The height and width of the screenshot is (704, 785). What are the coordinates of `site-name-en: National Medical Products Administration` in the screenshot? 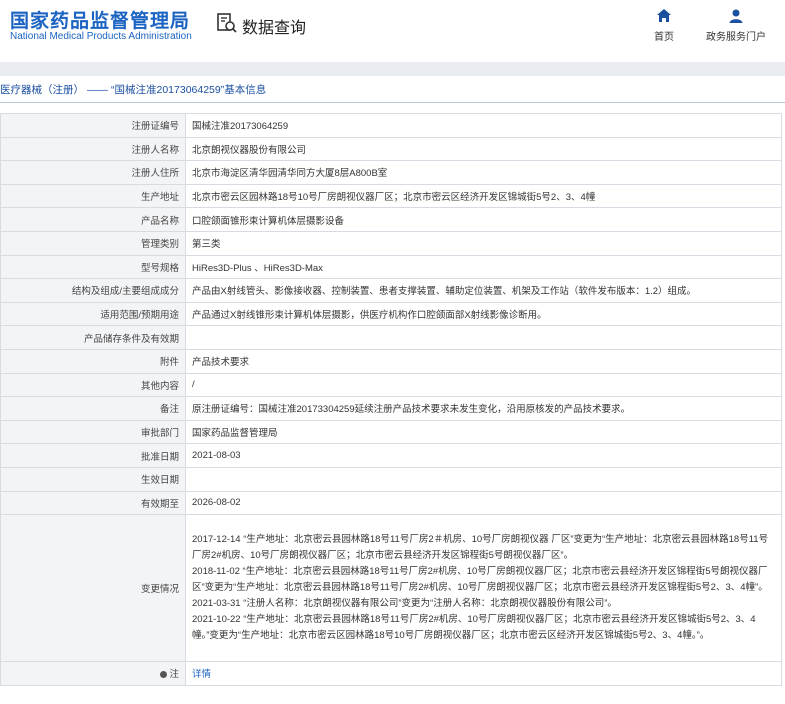 It's located at (101, 36).